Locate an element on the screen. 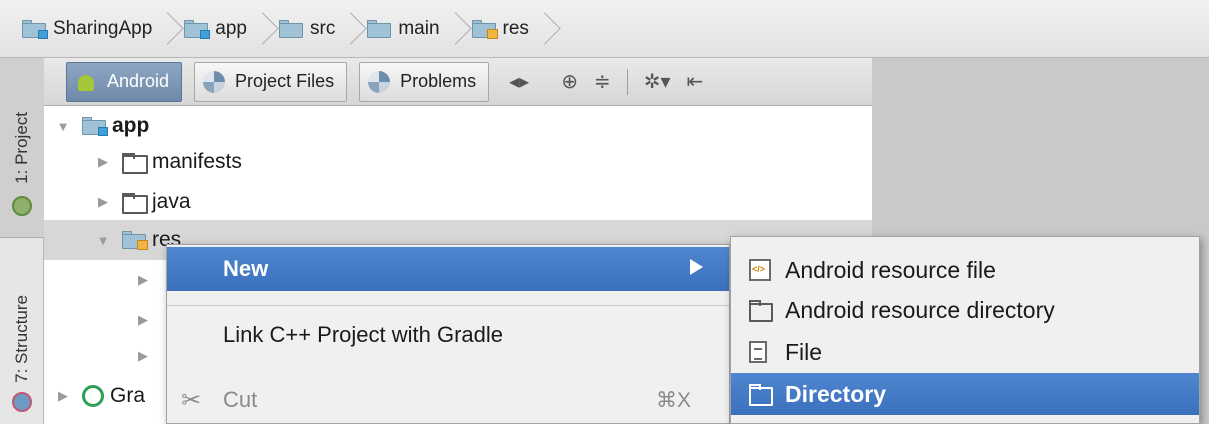 Image resolution: width=1209 pixels, height=424 pixels. submenu-item-label: Android resource directory is located at coordinates (920, 309).